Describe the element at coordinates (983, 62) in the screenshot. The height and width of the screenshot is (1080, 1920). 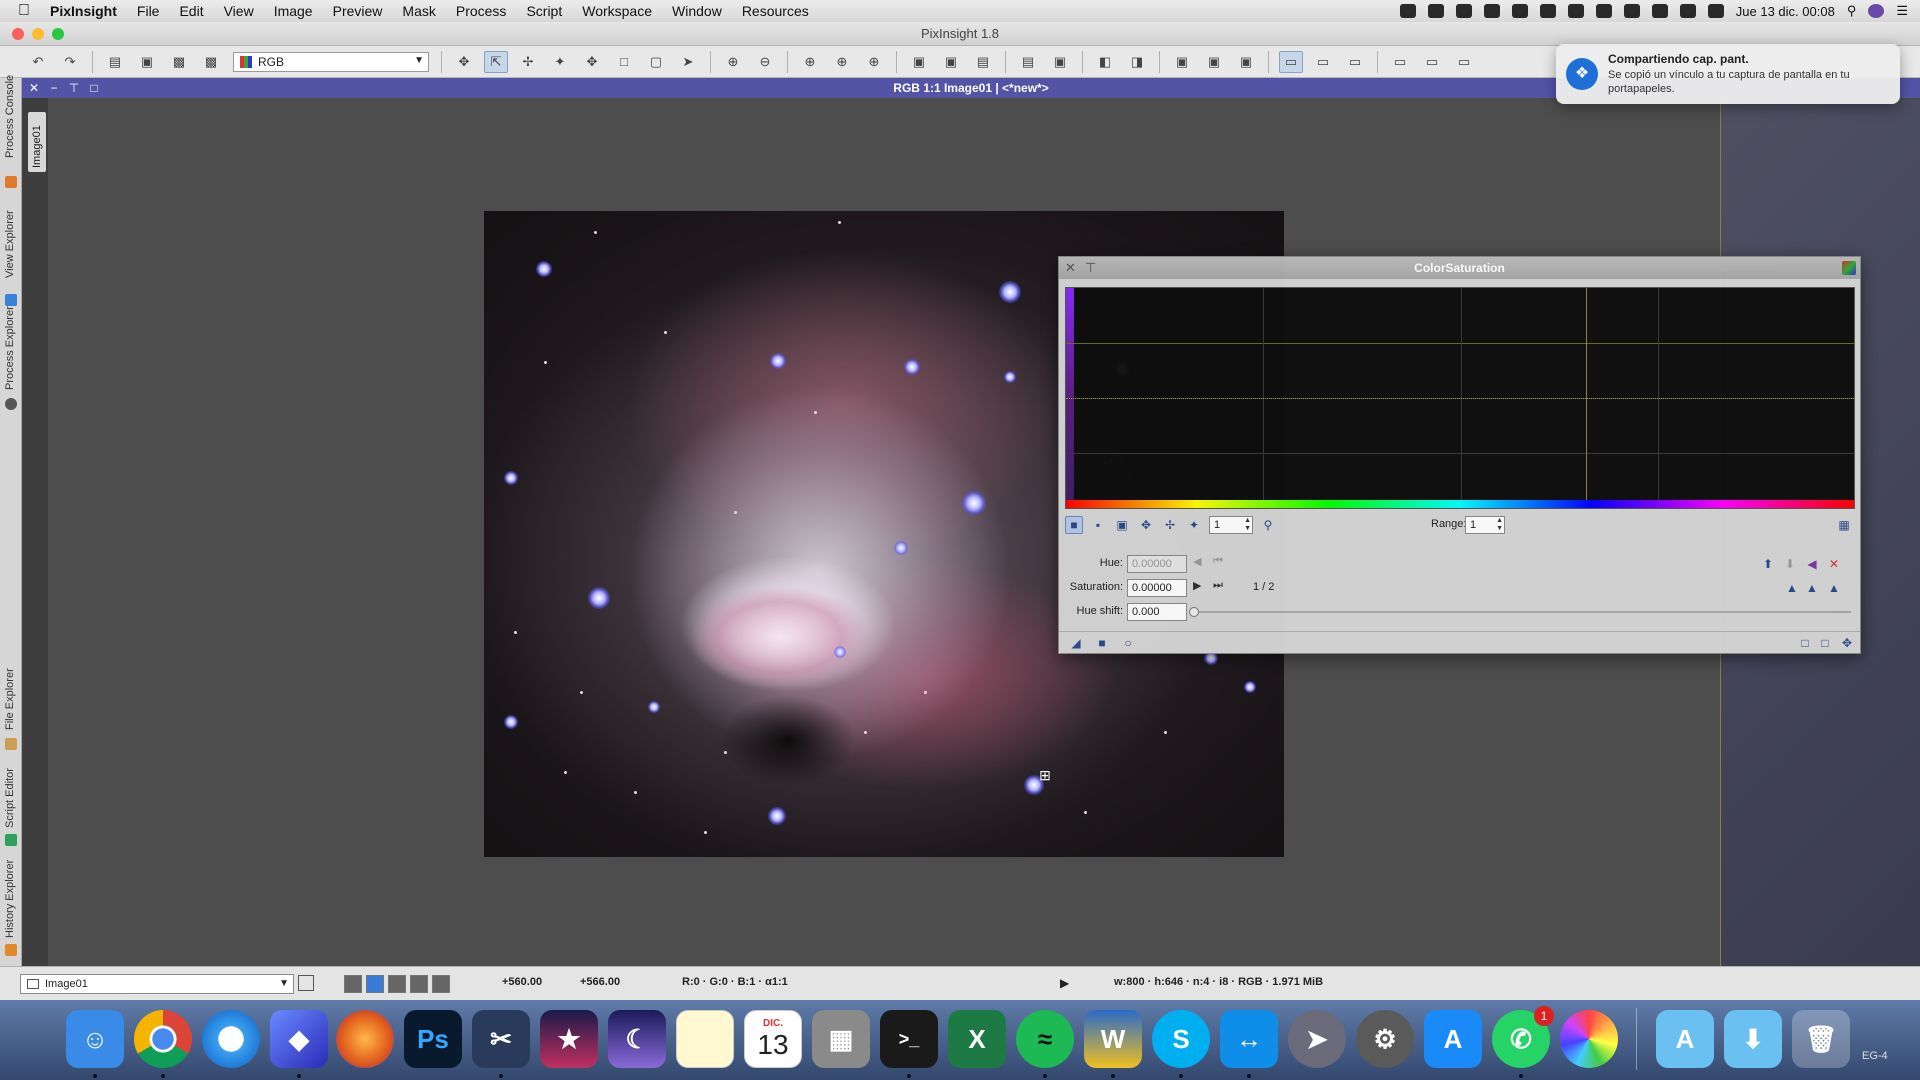
I see `window-icon: ▤` at that location.